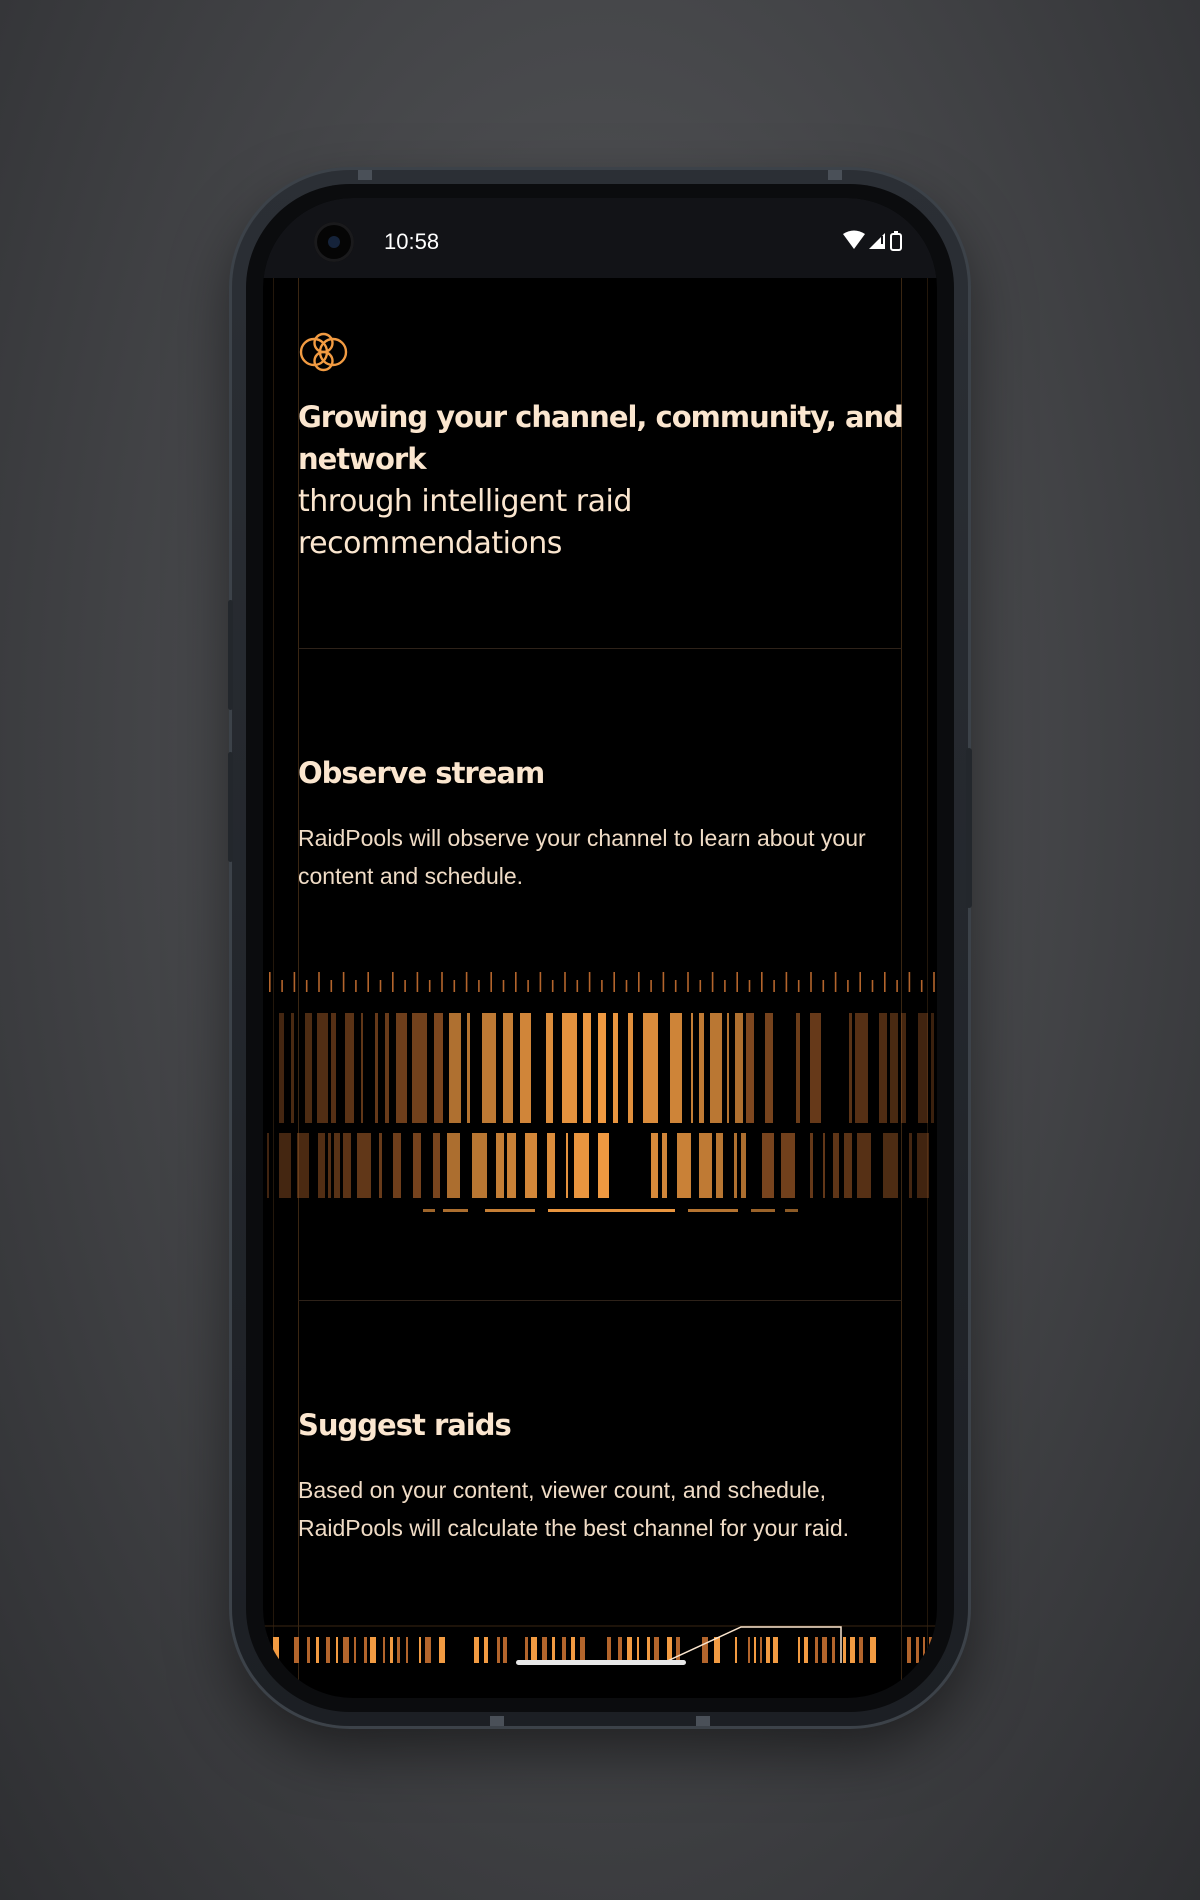 The width and height of the screenshot is (1200, 1900). What do you see at coordinates (752, 1645) in the screenshot?
I see `raid-highlight-outline` at bounding box center [752, 1645].